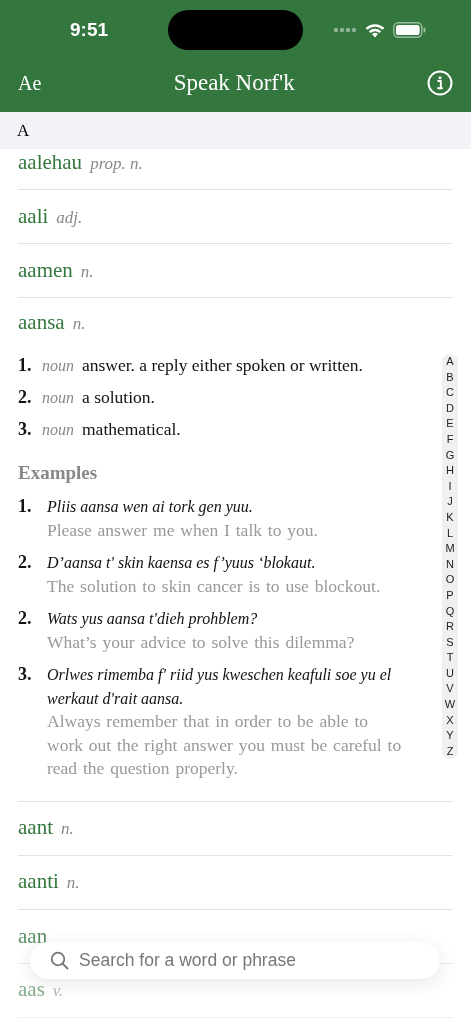 This screenshot has width=471, height=1024. What do you see at coordinates (41, 322) in the screenshot?
I see `headword: aansa` at bounding box center [41, 322].